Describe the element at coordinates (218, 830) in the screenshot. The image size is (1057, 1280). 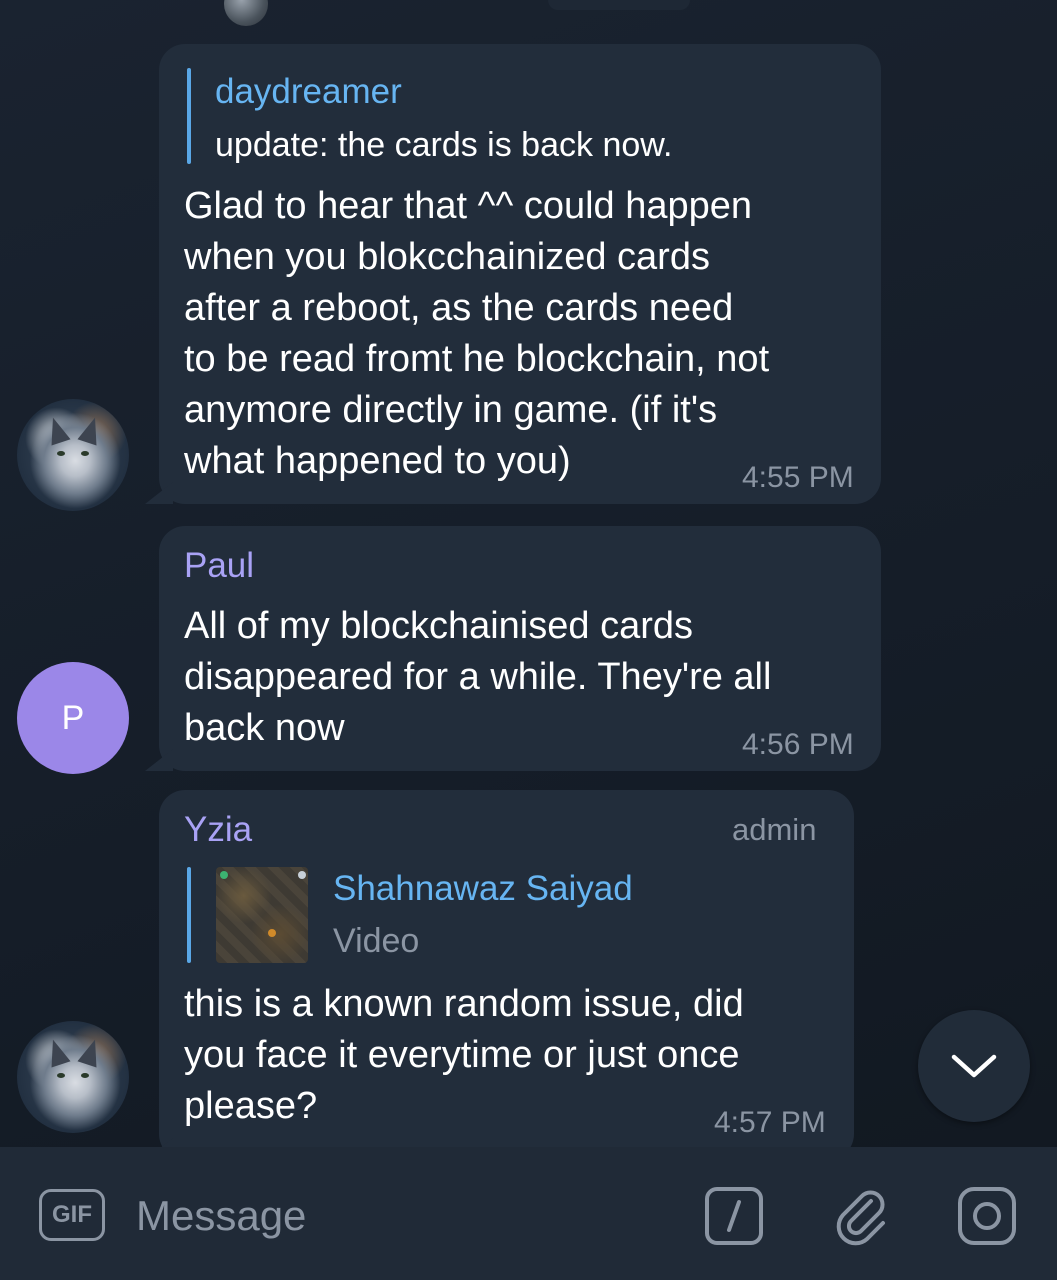
I see `sender-name: Yzia` at that location.